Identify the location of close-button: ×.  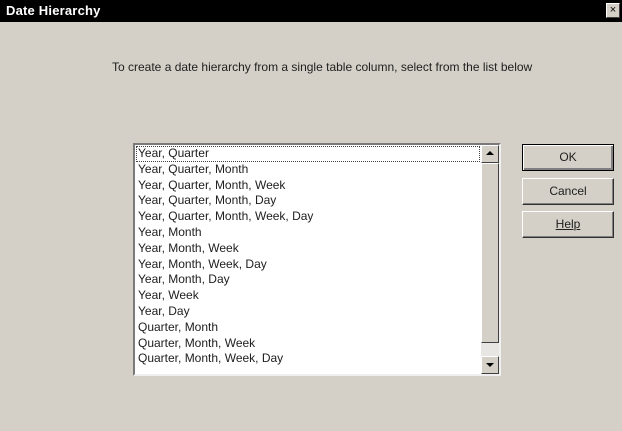
(613, 10).